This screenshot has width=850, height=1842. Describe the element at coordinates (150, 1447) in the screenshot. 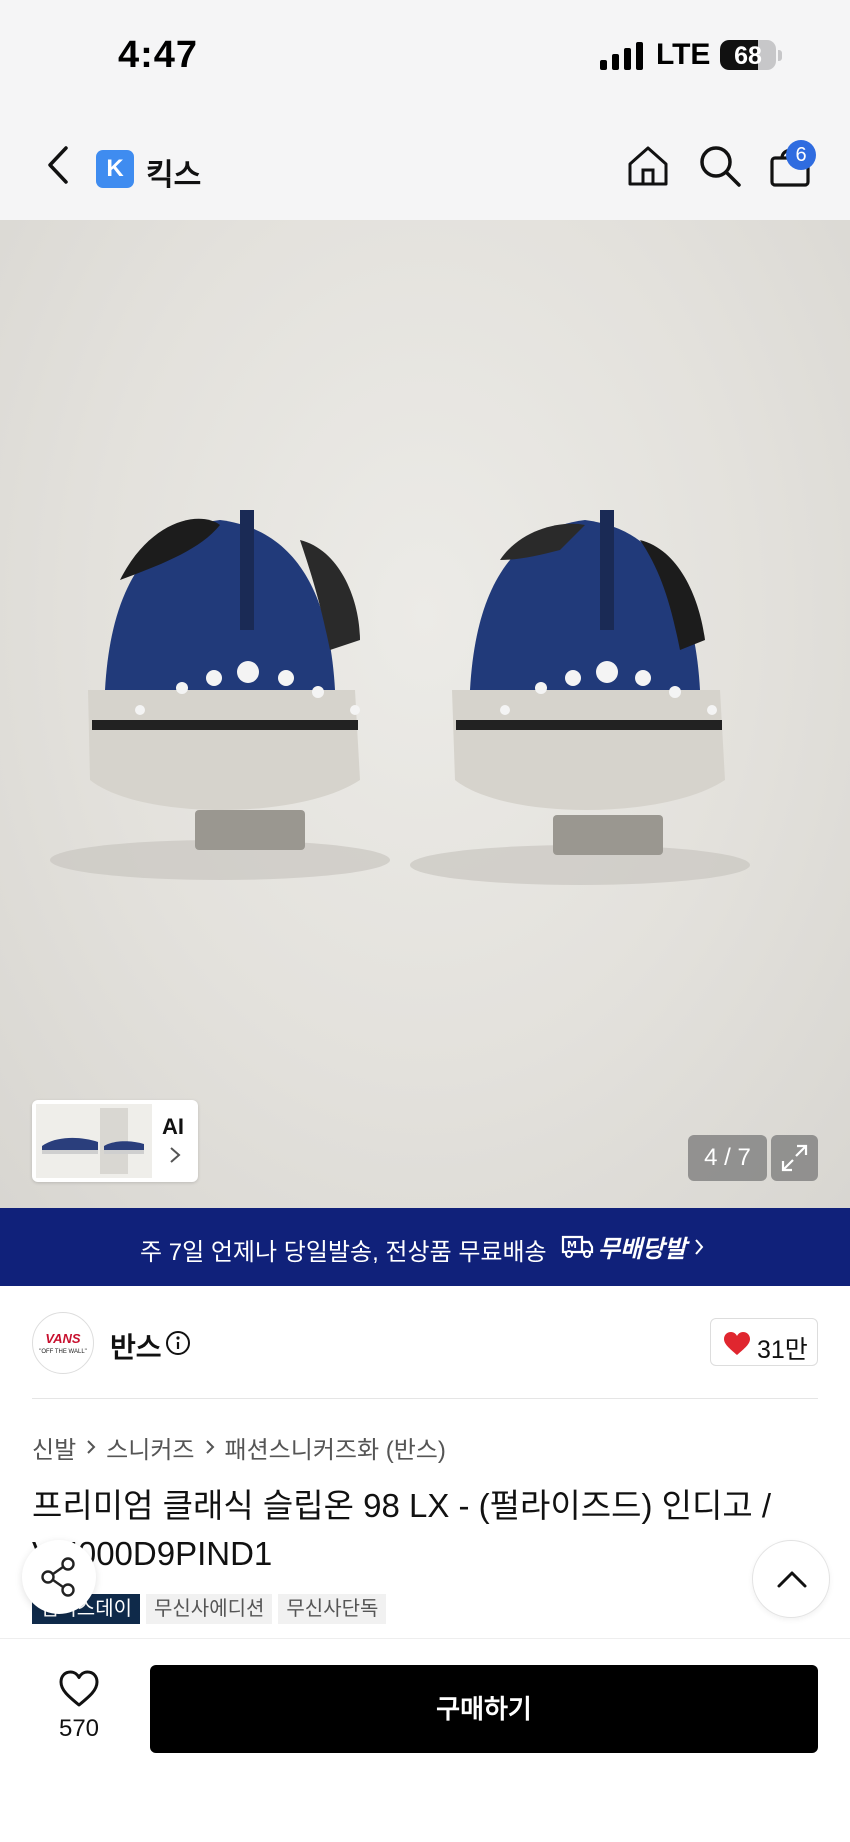

I see `breadcrumb-item: 스니커즈` at that location.